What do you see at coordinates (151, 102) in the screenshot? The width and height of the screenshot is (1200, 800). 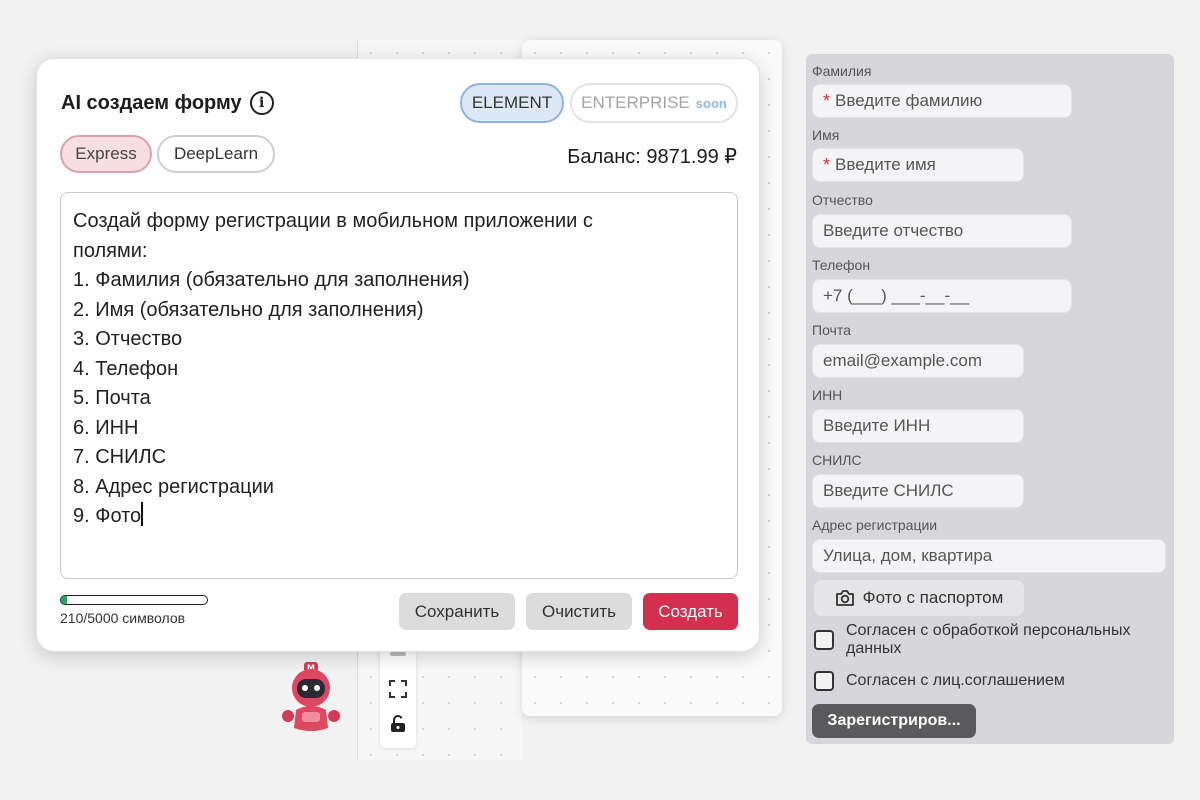 I see `dialog-title-text: AI создаем форму` at bounding box center [151, 102].